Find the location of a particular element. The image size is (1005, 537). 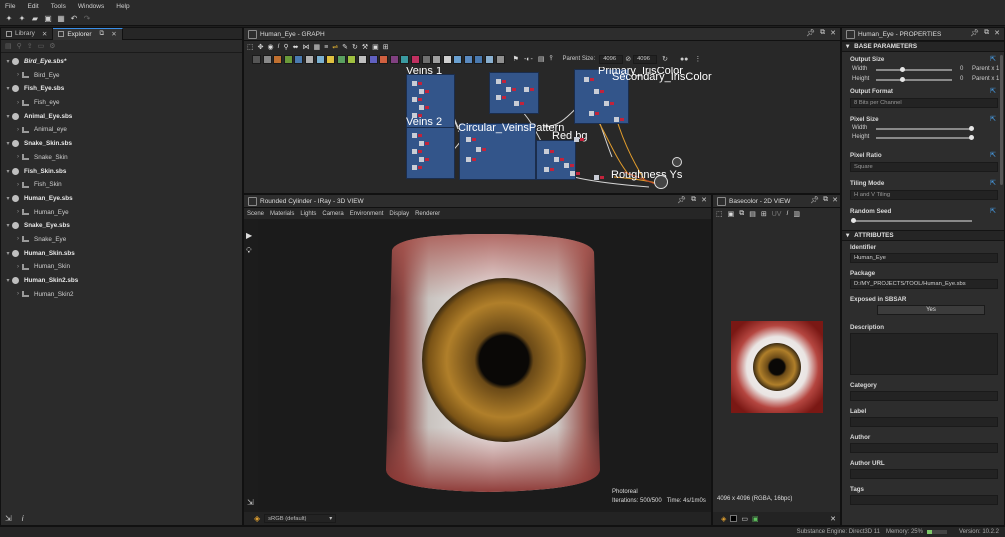

grid-icon: ⊞ is located at coordinates (386, 47).